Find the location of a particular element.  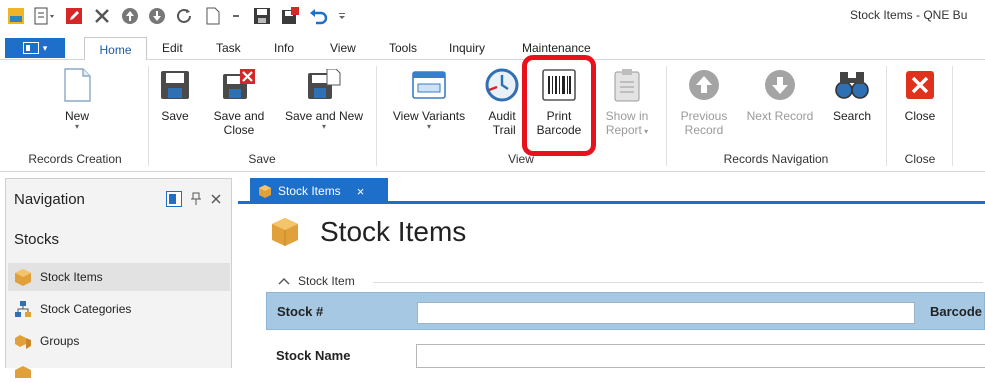

stock-no-row: Stock # Barcode is located at coordinates (625, 311).